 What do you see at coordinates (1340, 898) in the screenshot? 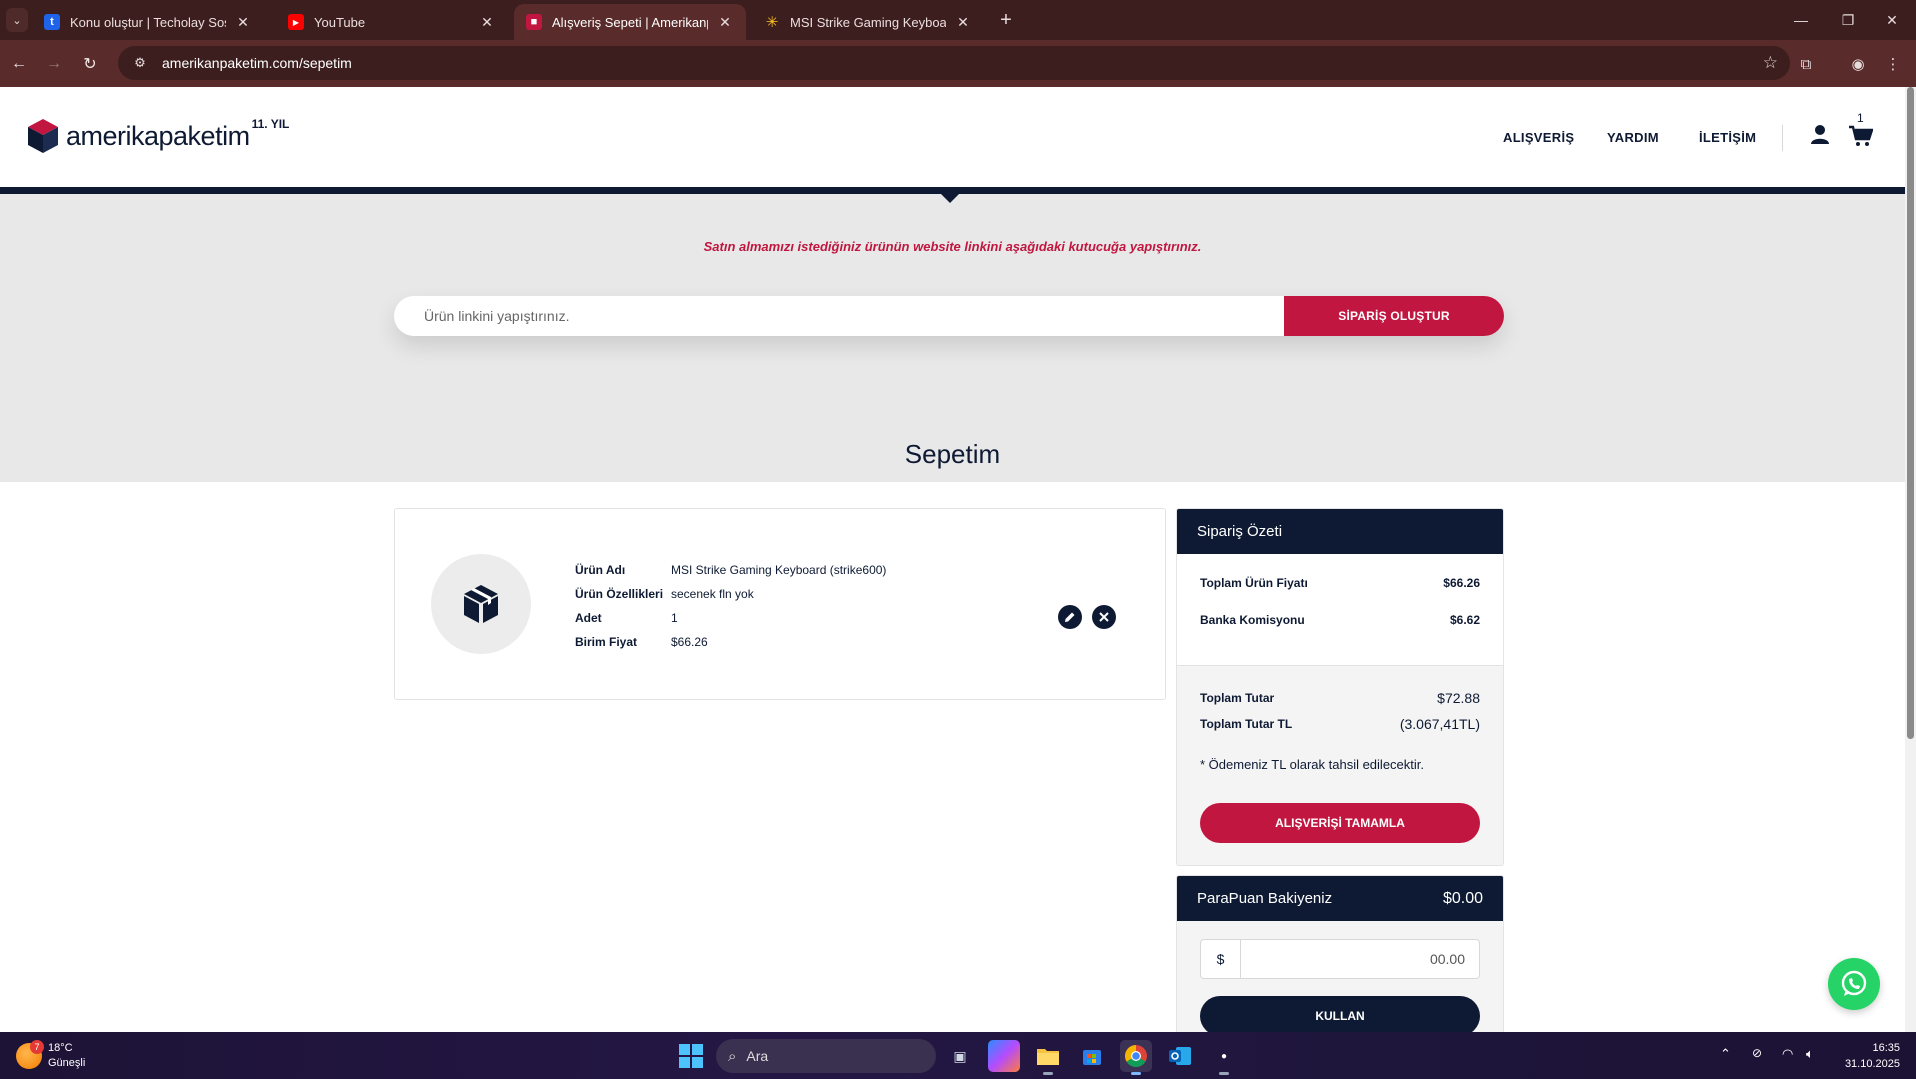
I see `parapuan-header: ParaPuan Bakiyeniz $0.00` at bounding box center [1340, 898].